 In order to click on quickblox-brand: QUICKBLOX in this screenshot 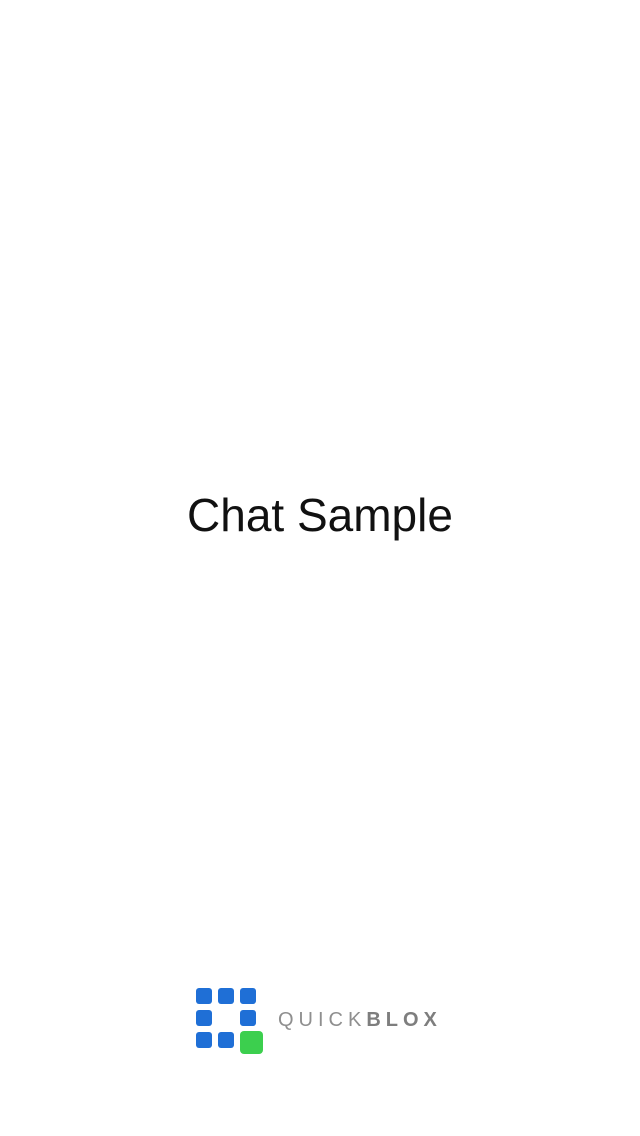, I will do `click(326, 1022)`.